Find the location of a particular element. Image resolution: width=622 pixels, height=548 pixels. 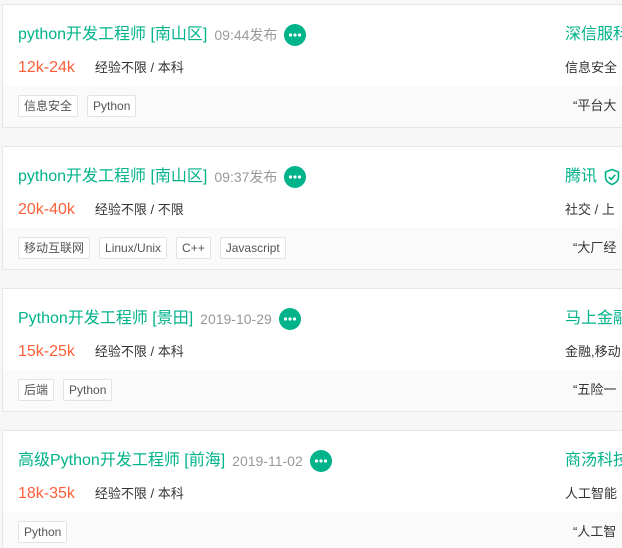

title-row: python开发工程师 [南山区] 09:37发布 is located at coordinates (162, 177).